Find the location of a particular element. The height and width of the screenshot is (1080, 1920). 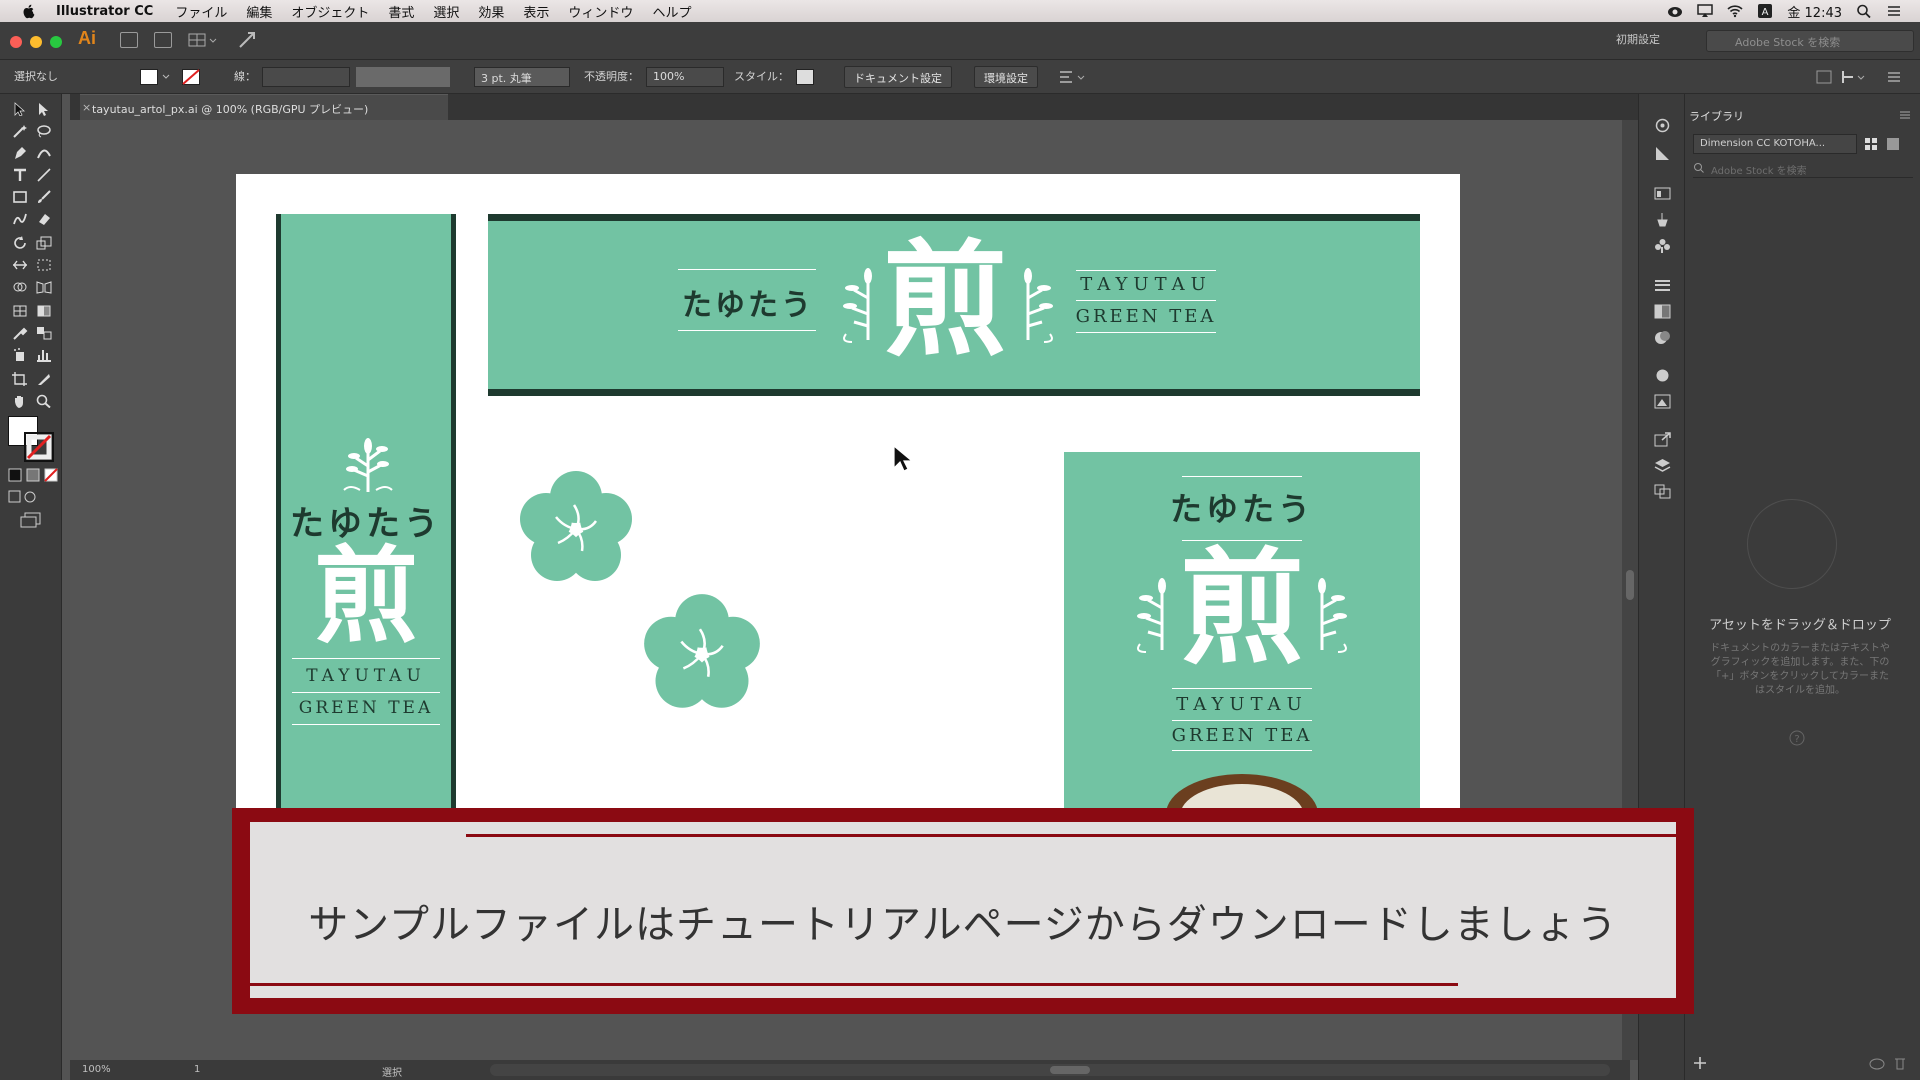

stroke-swatch is located at coordinates (191, 77).